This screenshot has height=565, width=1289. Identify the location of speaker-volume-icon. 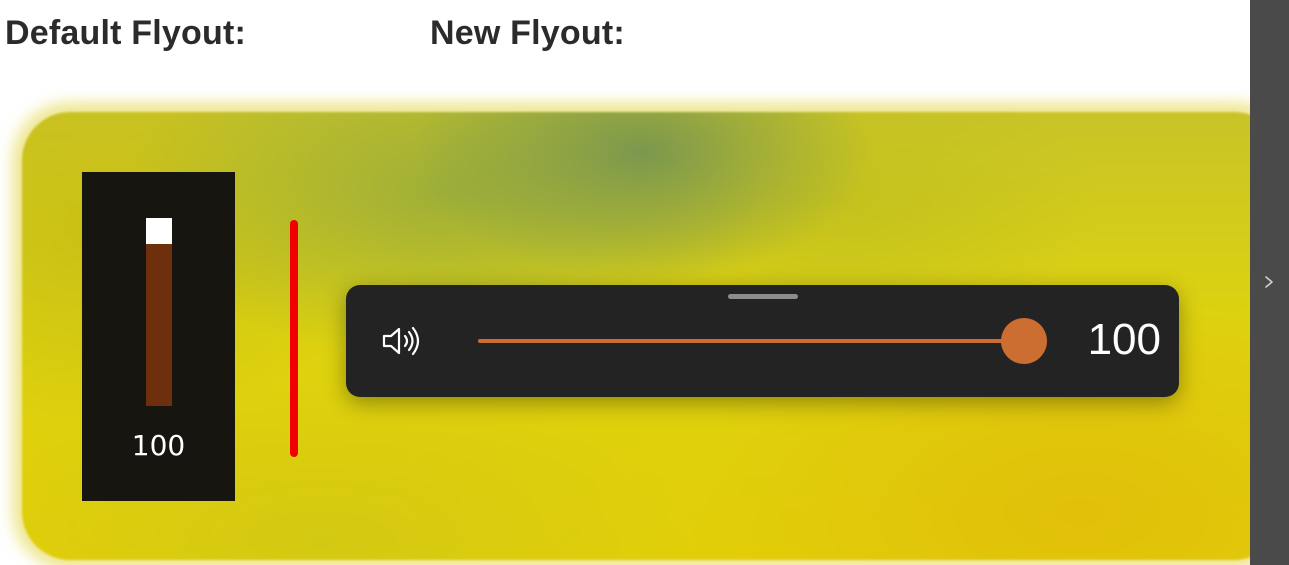
(402, 341).